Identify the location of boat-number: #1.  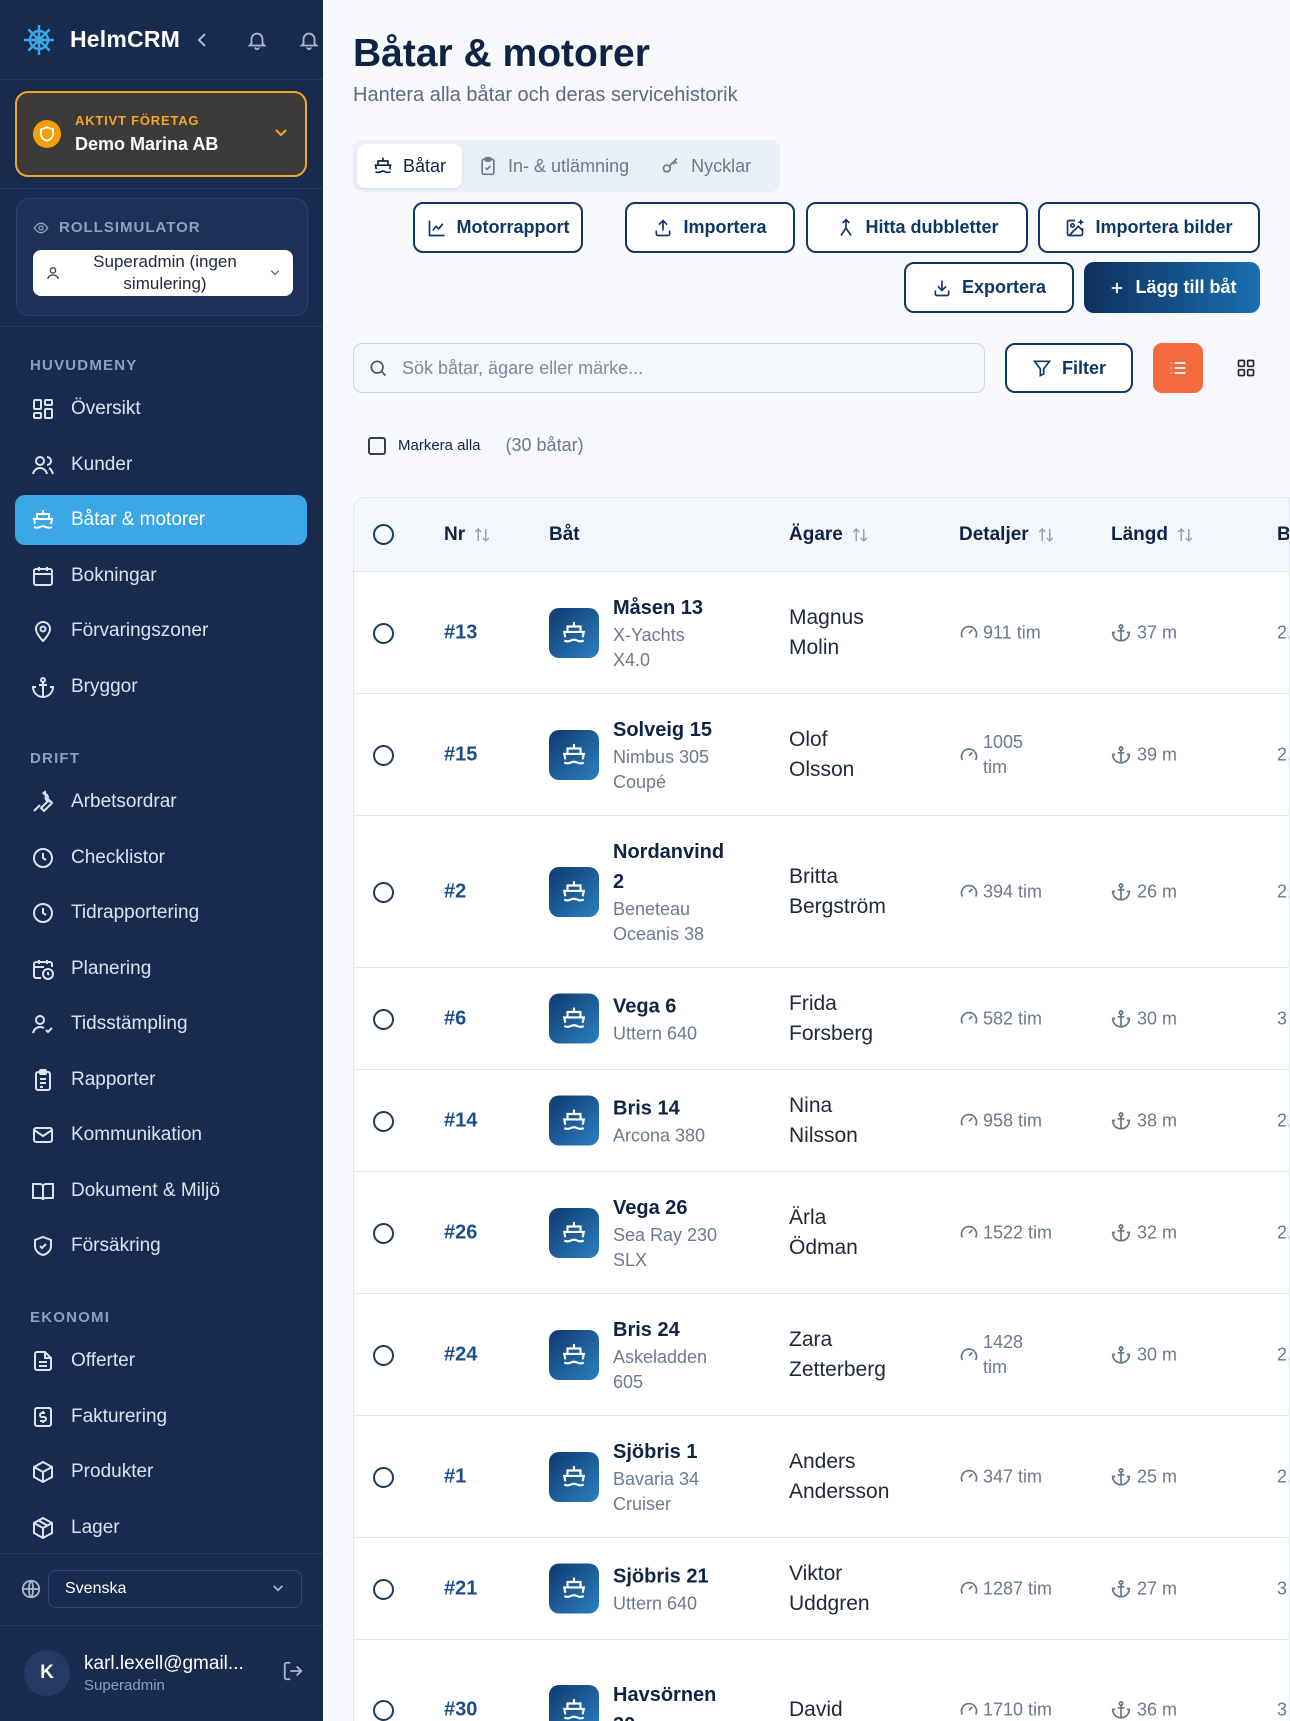
(455, 1476).